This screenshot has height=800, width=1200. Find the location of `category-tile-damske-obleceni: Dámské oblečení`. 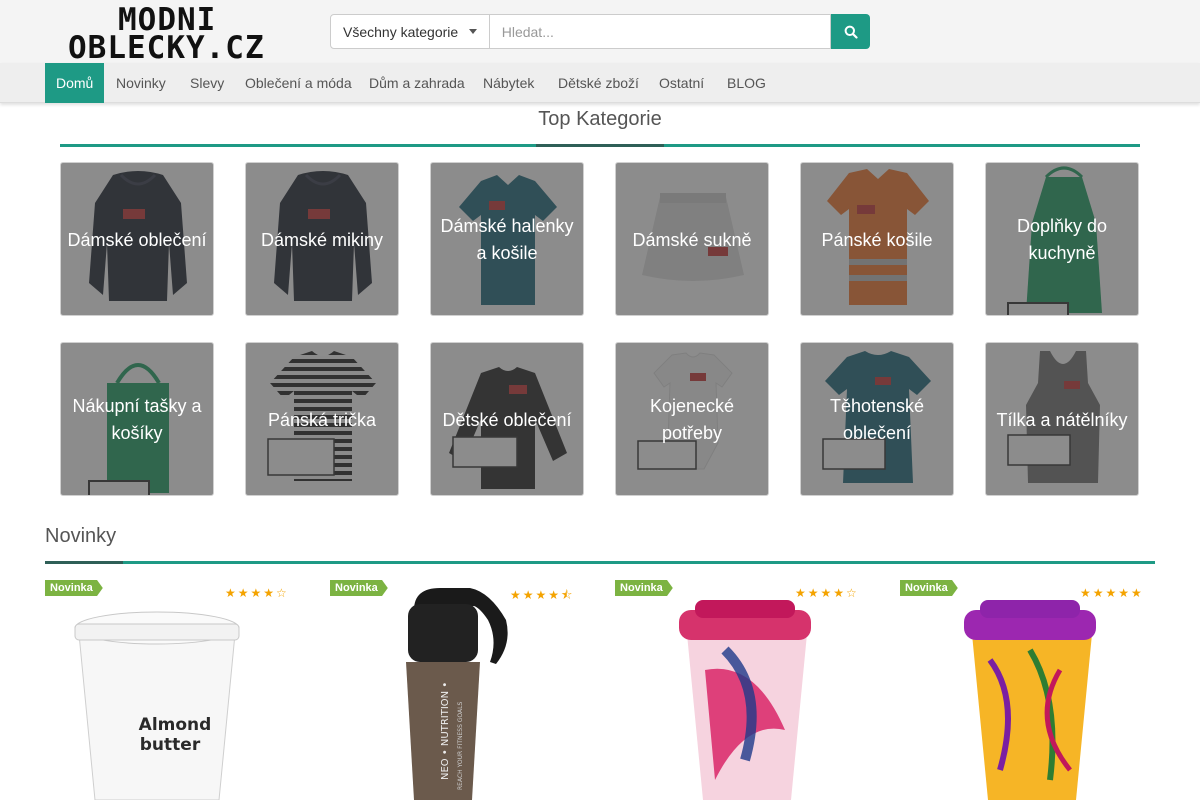

category-tile-damske-obleceni: Dámské oblečení is located at coordinates (137, 239).